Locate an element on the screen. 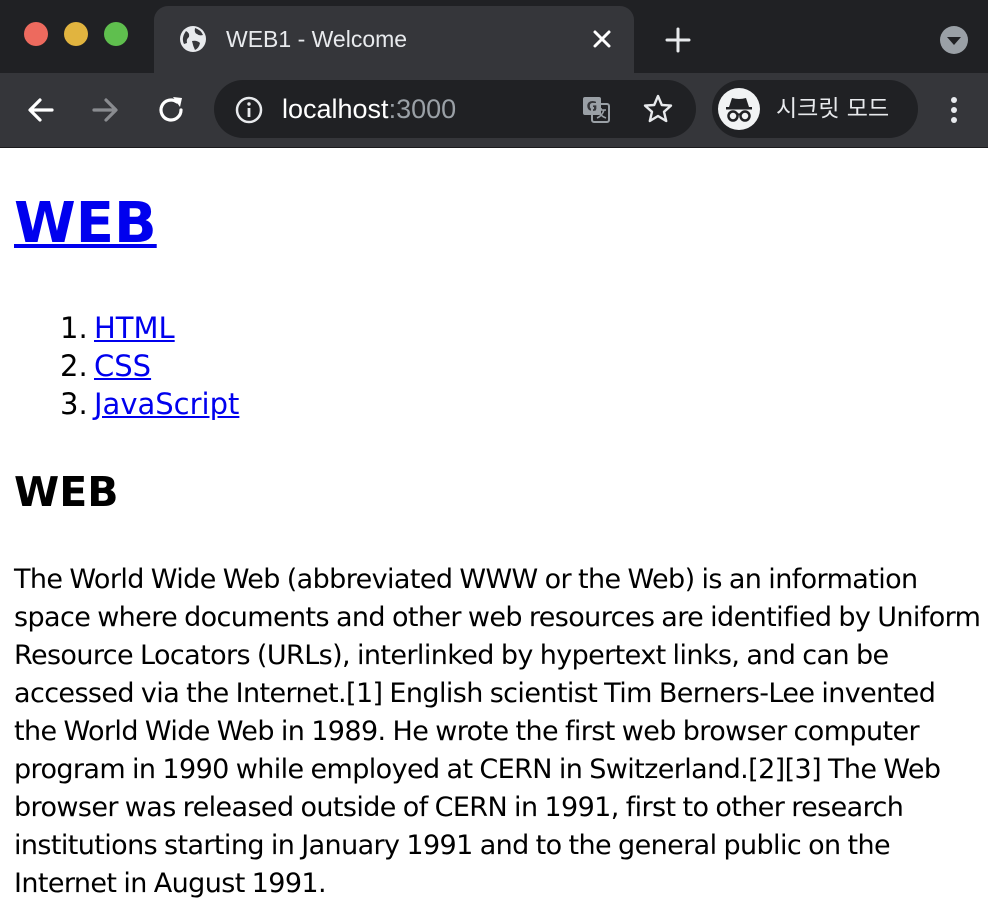 Image resolution: width=988 pixels, height=914 pixels. browser-toolbar: localhost:3000 G 시크릿 모드 is located at coordinates (494, 110).